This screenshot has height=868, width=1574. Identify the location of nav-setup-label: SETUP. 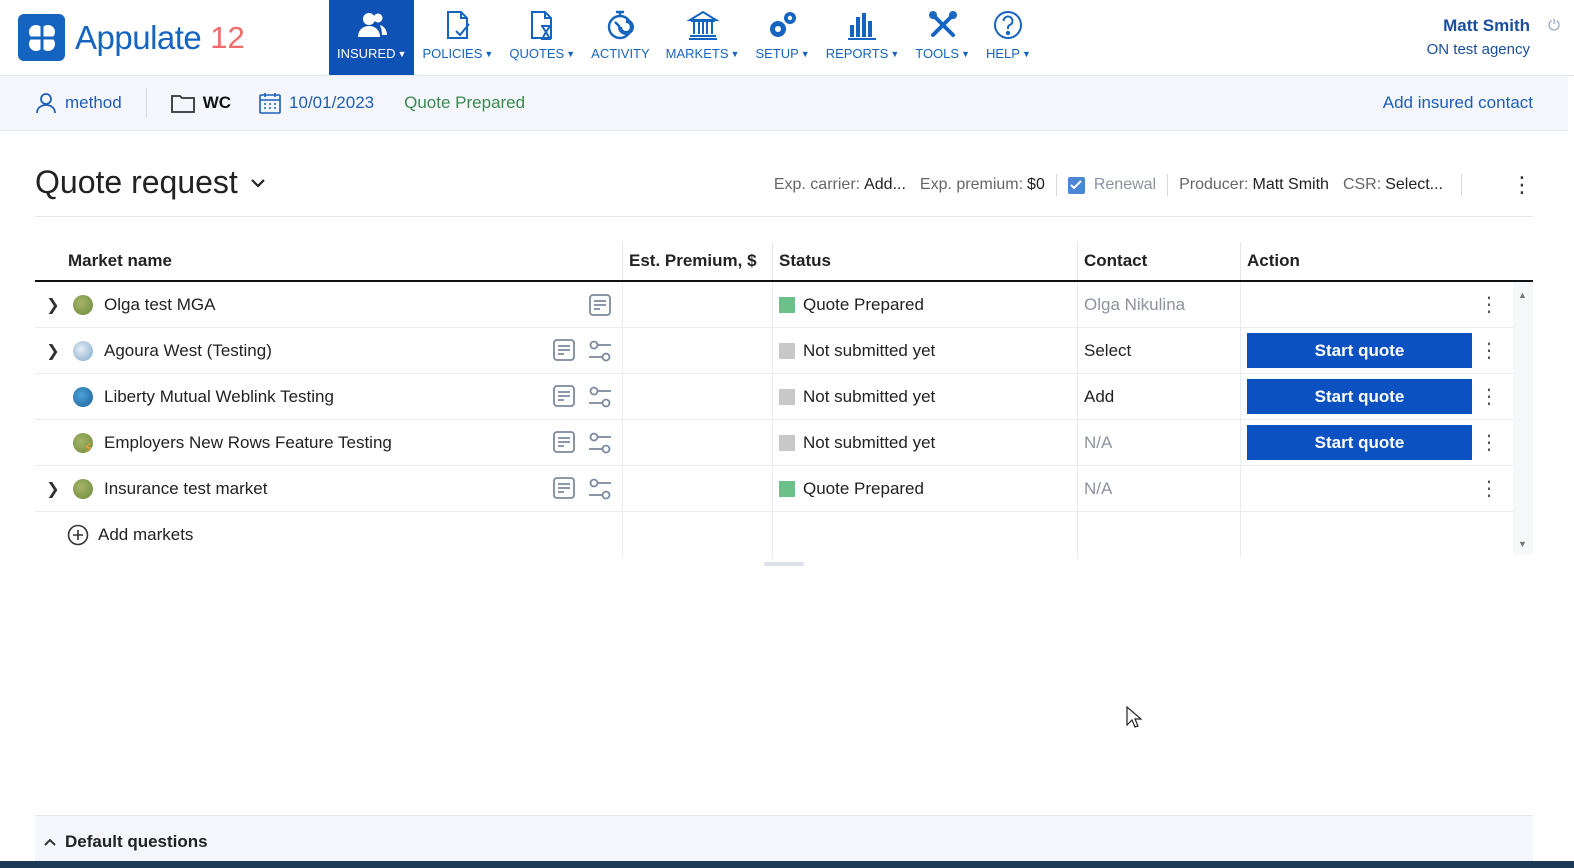
(777, 53).